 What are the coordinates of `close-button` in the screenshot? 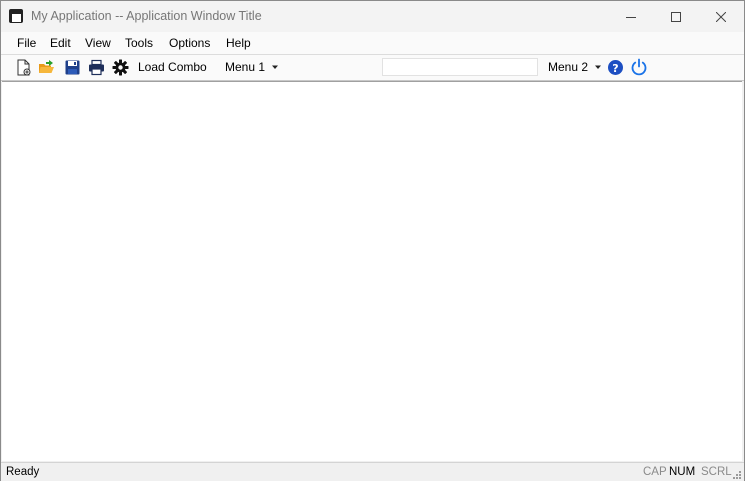 It's located at (721, 16).